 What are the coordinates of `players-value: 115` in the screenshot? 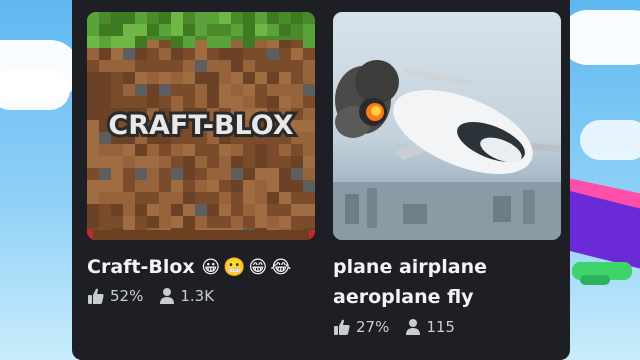 It's located at (440, 327).